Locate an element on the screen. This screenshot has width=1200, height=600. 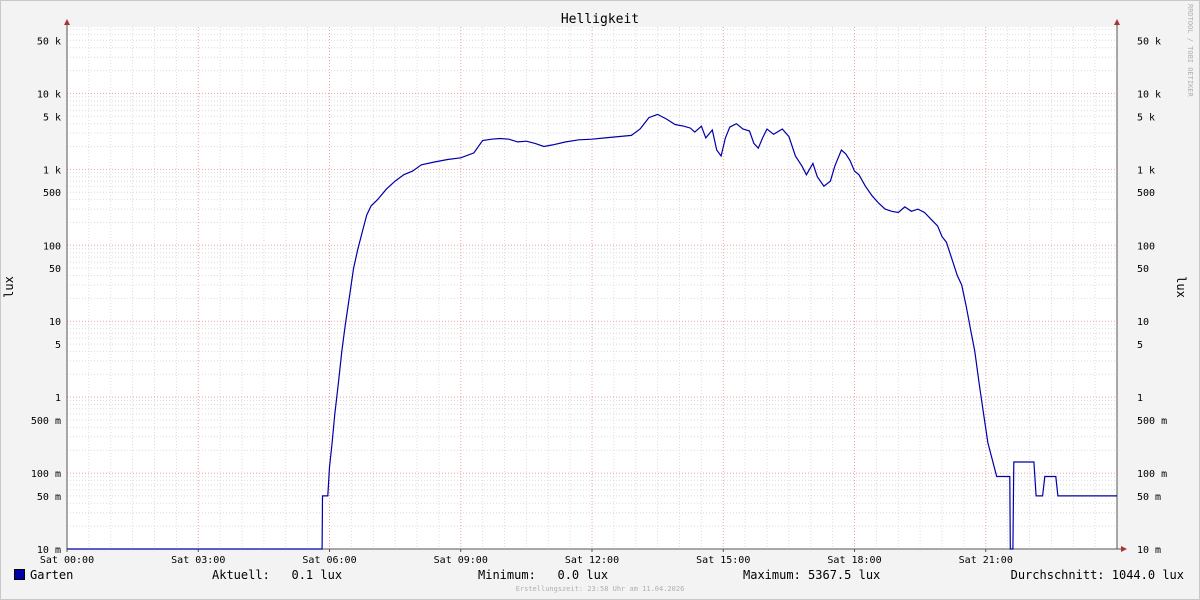
y-tick-label-right: 5 is located at coordinates (1140, 345).